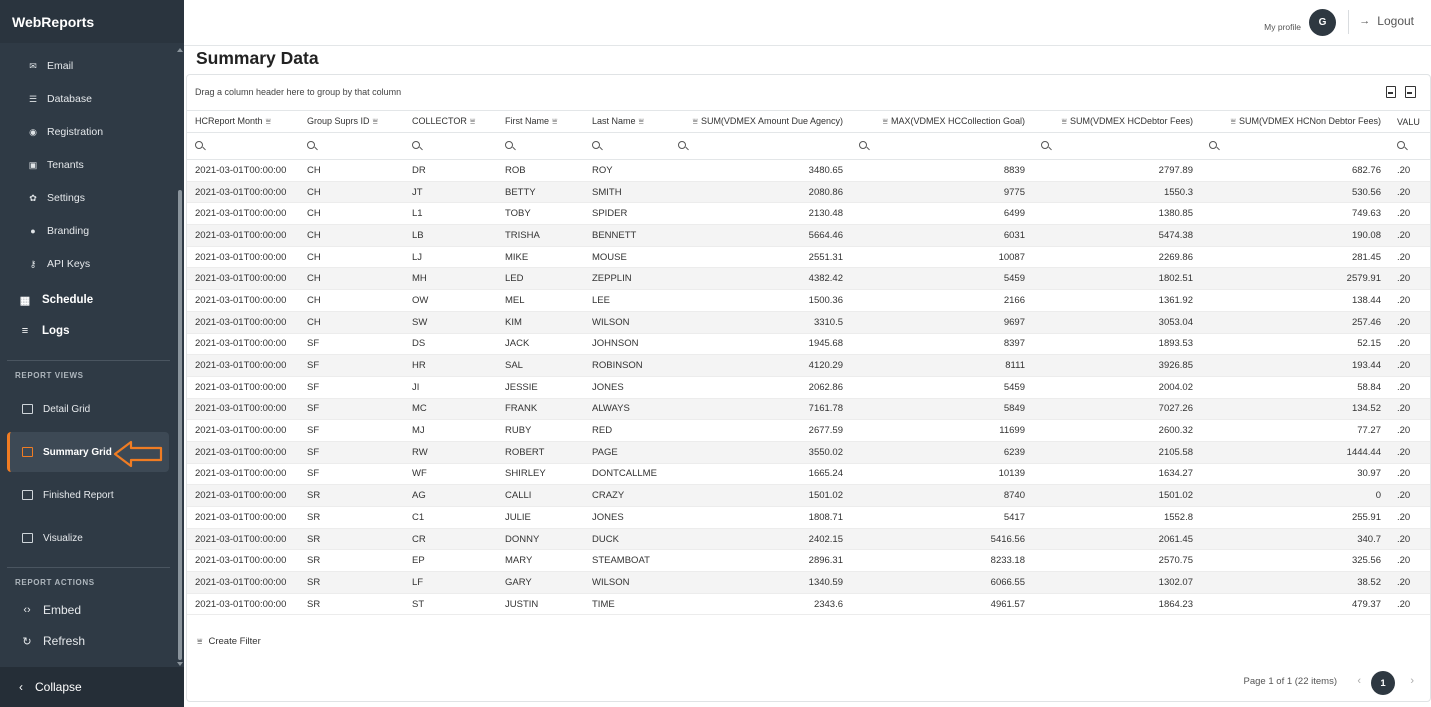 The height and width of the screenshot is (707, 1431). I want to click on table-cell: DONNY, so click(540, 539).